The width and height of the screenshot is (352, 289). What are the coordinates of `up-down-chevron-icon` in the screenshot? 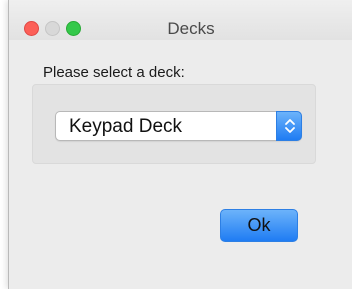 It's located at (289, 126).